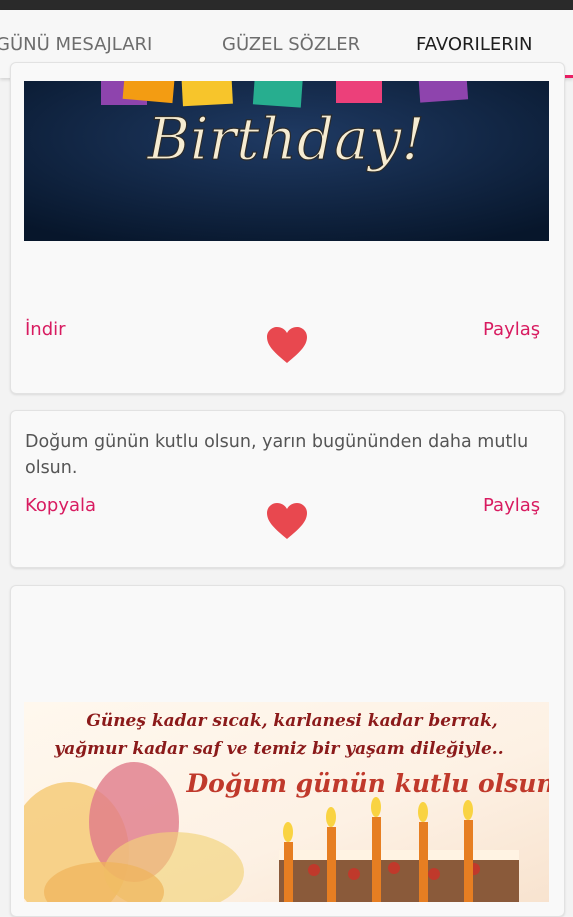  What do you see at coordinates (291, 44) in the screenshot?
I see `tab-quotes: GÜZEL SÖZLER` at bounding box center [291, 44].